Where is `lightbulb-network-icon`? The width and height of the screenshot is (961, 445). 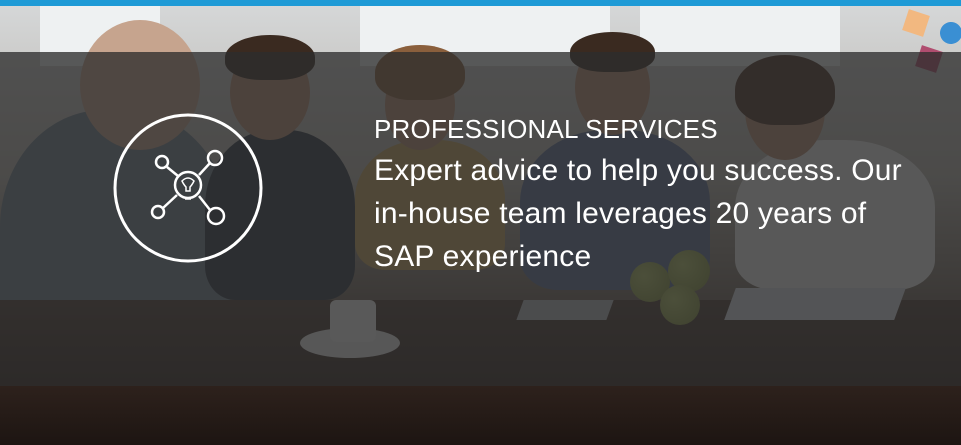
lightbulb-network-icon is located at coordinates (188, 188).